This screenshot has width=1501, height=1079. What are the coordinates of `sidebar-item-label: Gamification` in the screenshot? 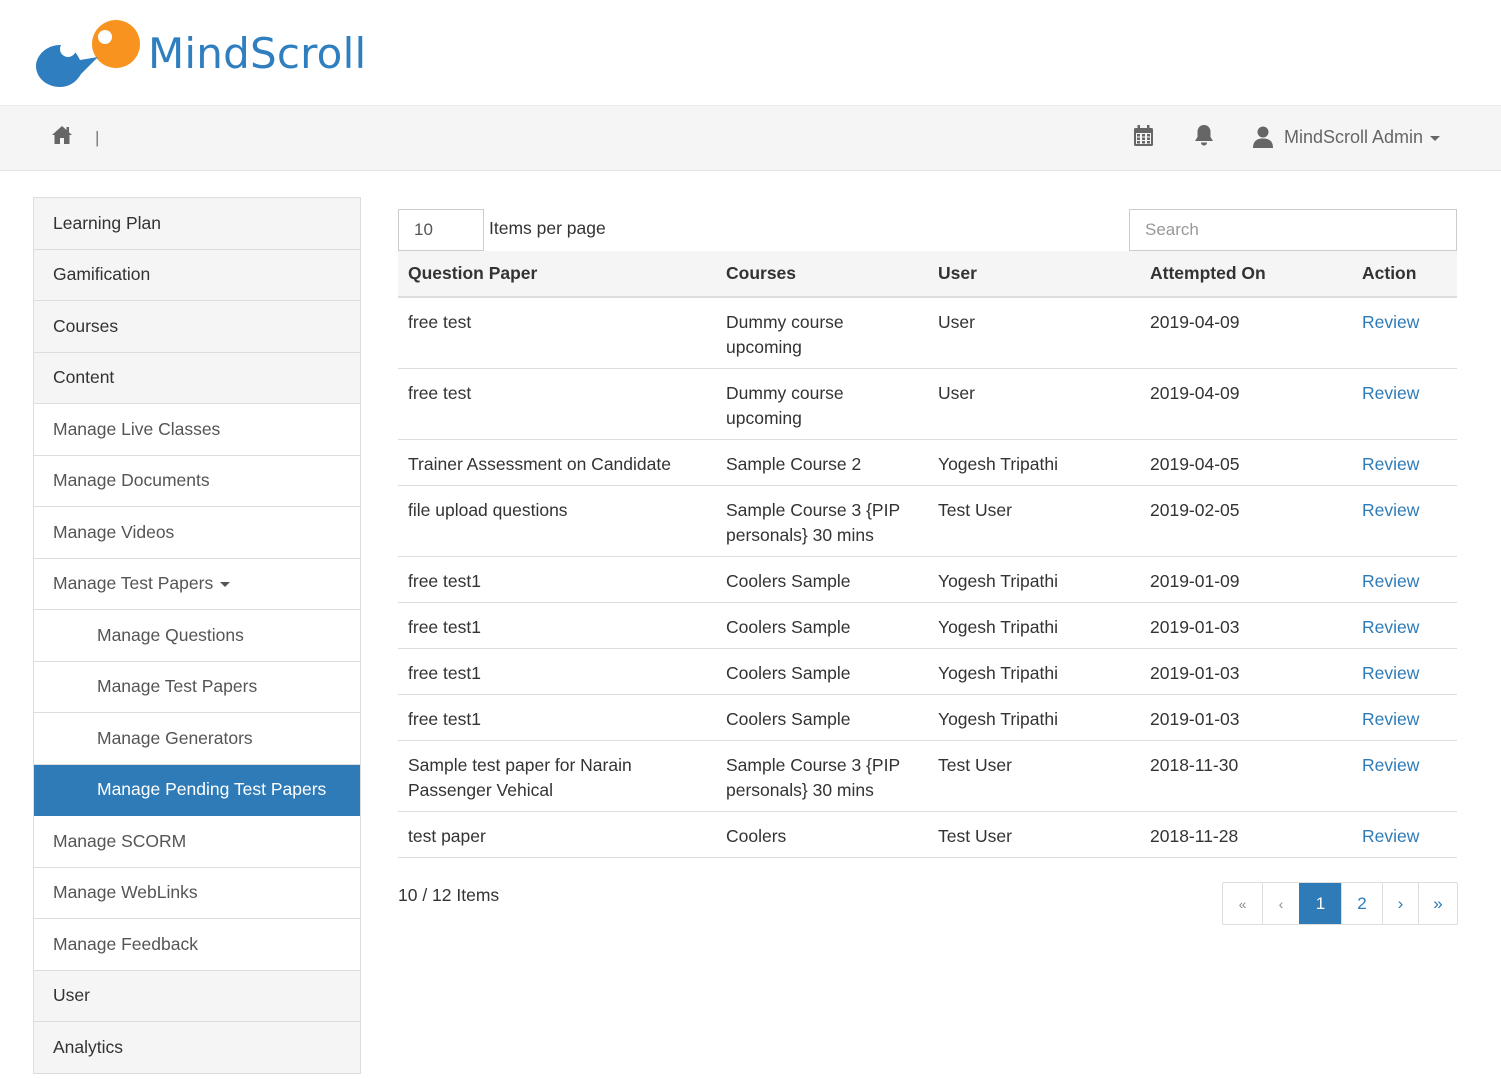 It's located at (102, 274).